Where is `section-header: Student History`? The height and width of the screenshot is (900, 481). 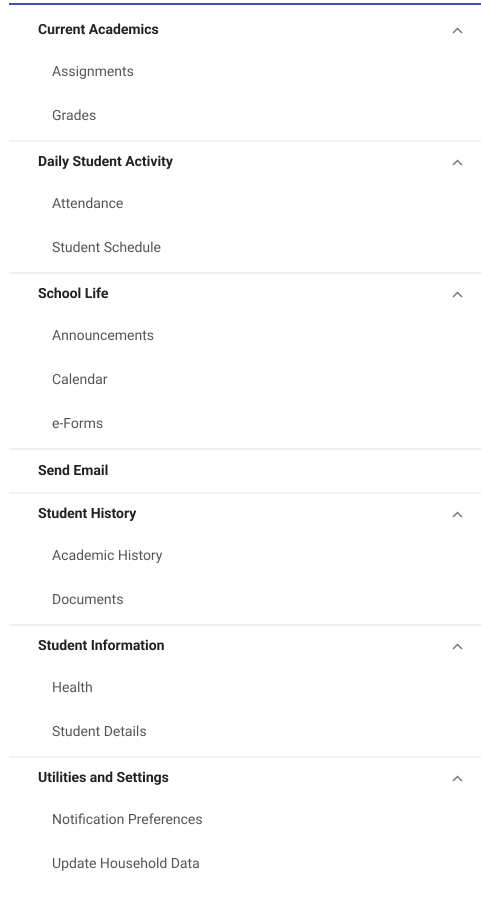 section-header: Student History is located at coordinates (245, 514).